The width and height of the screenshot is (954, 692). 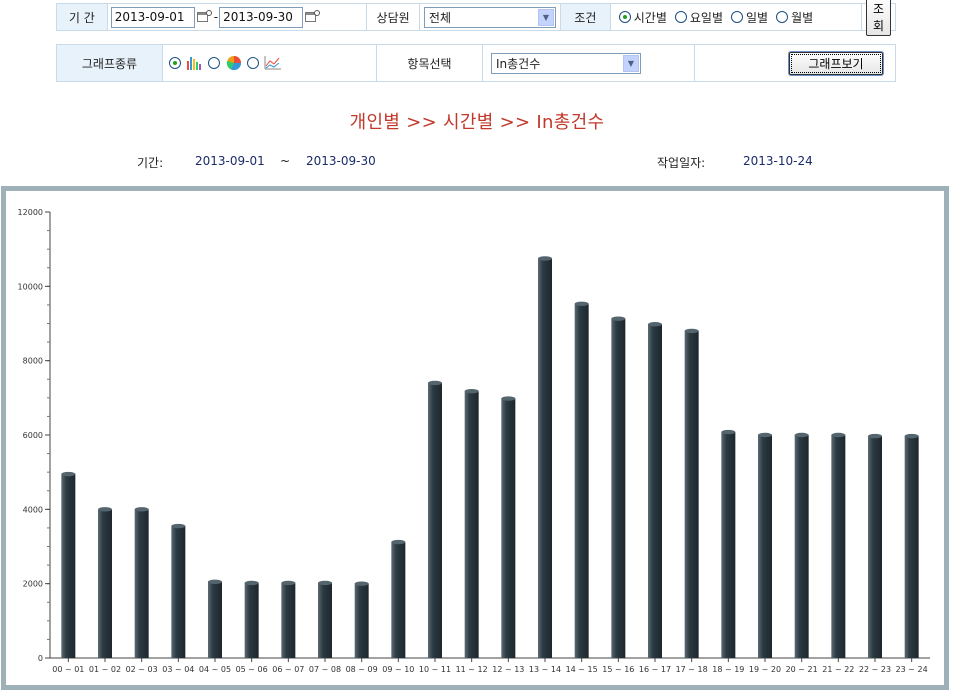 I want to click on x-tick-label: 01 ~ 02, so click(x=105, y=669).